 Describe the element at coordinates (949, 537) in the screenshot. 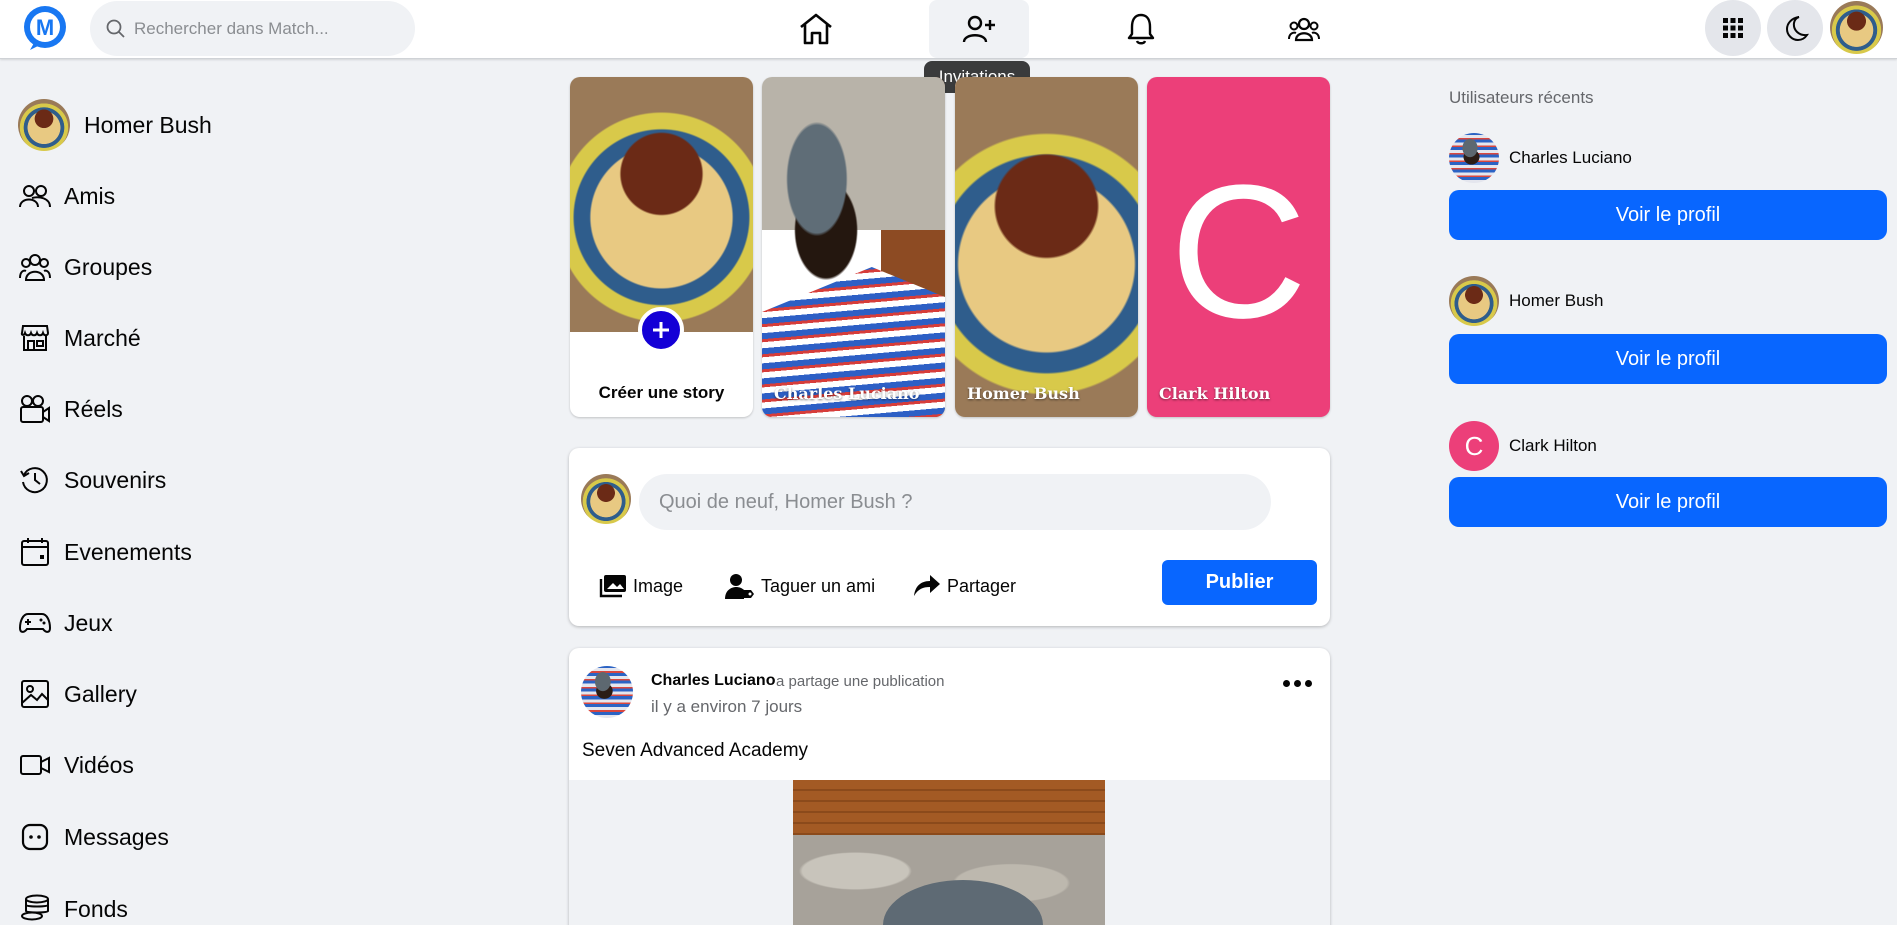

I see `post-composer: Image Taguer un ami Partager Publier` at that location.